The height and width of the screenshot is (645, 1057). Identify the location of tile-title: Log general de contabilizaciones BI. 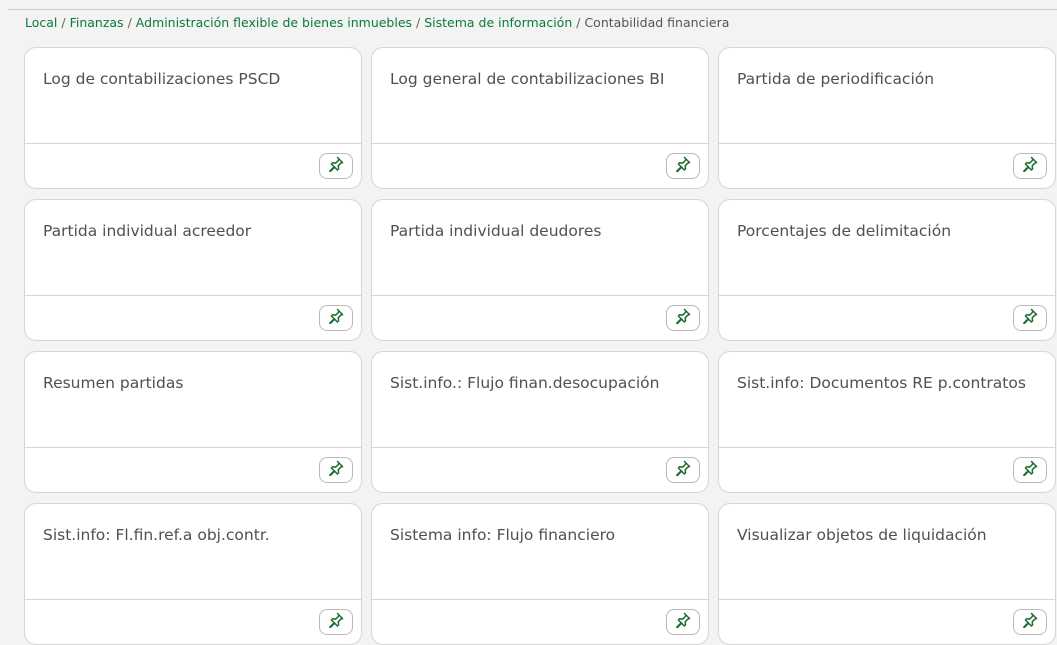
(527, 79).